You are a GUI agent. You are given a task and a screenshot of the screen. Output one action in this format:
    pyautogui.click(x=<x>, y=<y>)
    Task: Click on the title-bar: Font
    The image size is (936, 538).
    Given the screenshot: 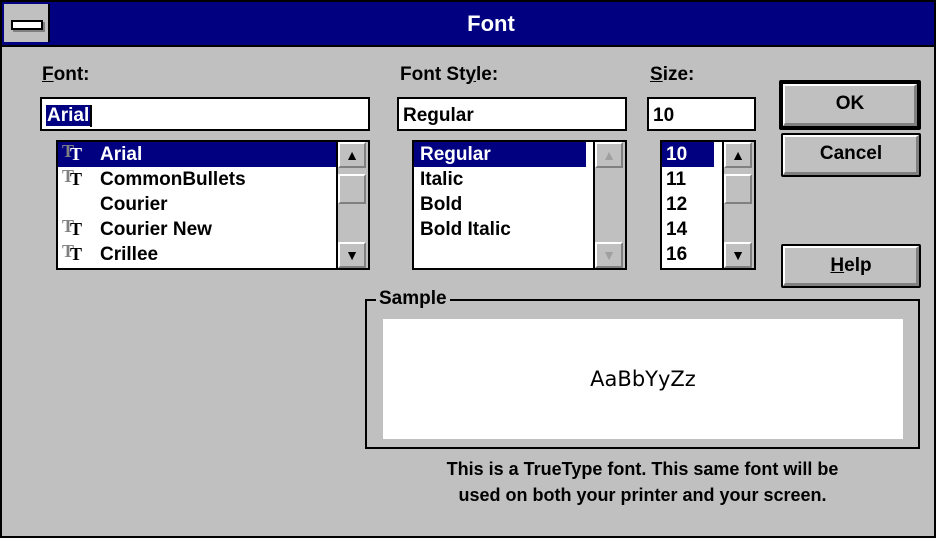 What is the action you would take?
    pyautogui.click(x=468, y=24)
    